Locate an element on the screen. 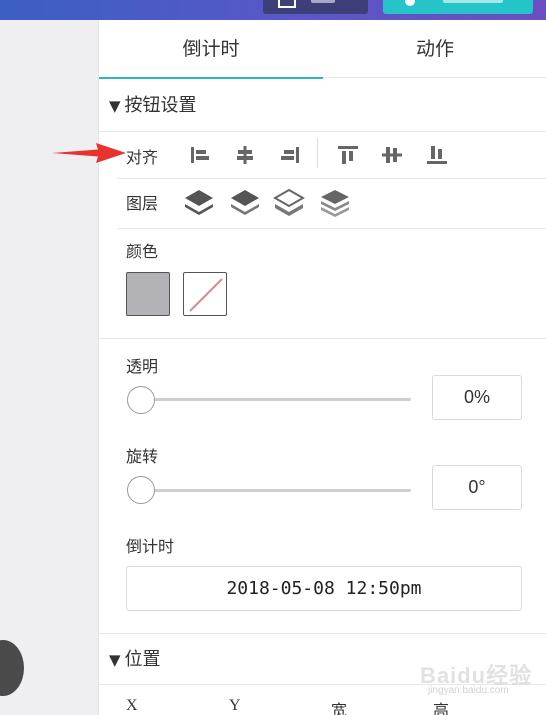 The width and height of the screenshot is (546, 715). top-save-button is located at coordinates (458, 7).